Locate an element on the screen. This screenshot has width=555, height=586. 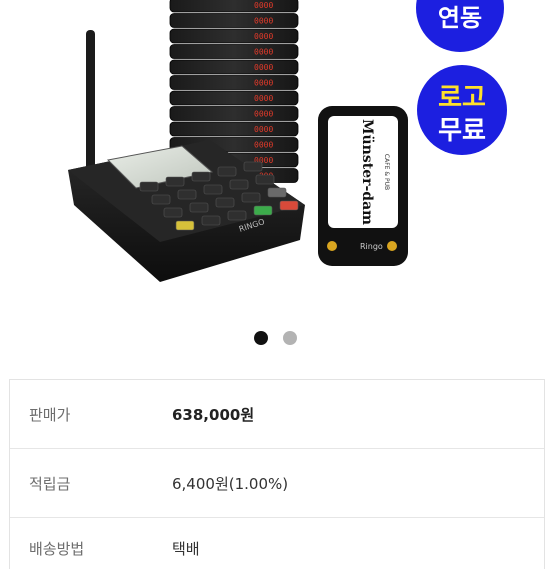
svg-text: Ringo is located at coordinates (371, 246).